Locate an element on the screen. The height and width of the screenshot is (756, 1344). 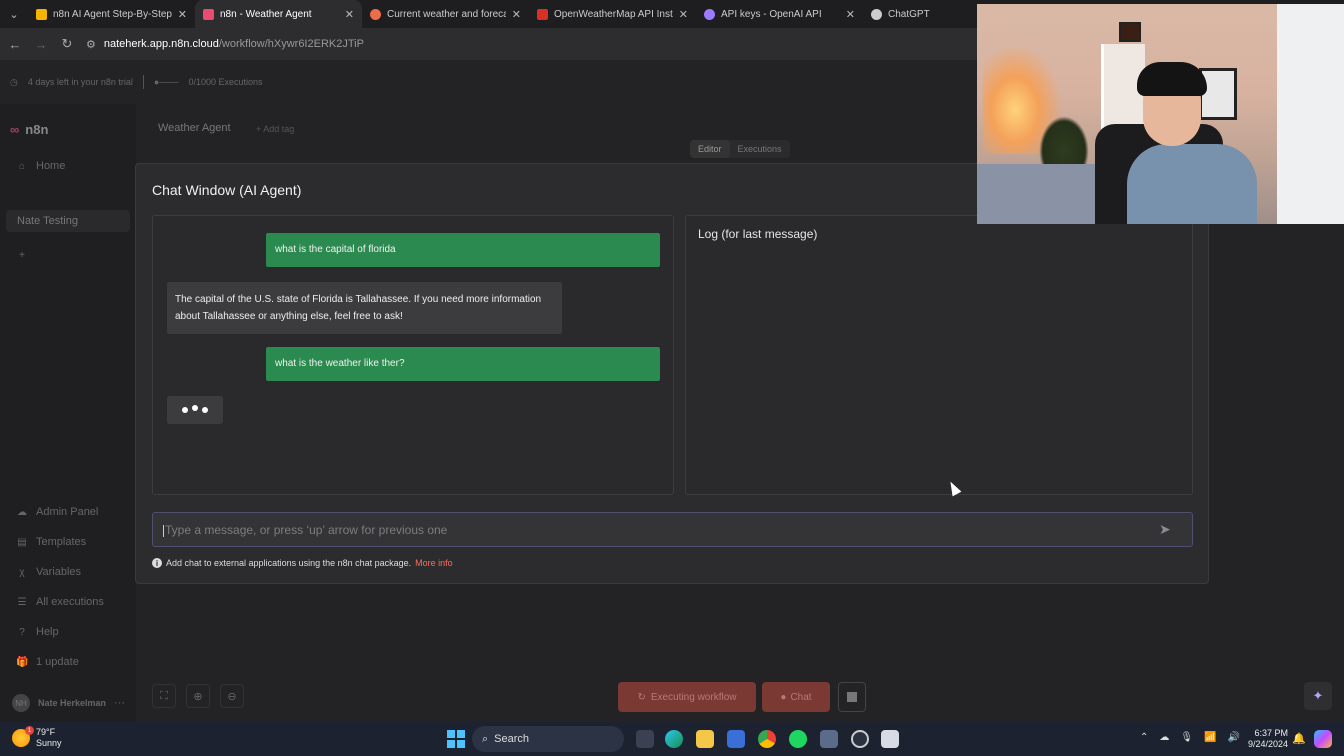
n8n-logo: ∞ n8n is located at coordinates (29, 129).